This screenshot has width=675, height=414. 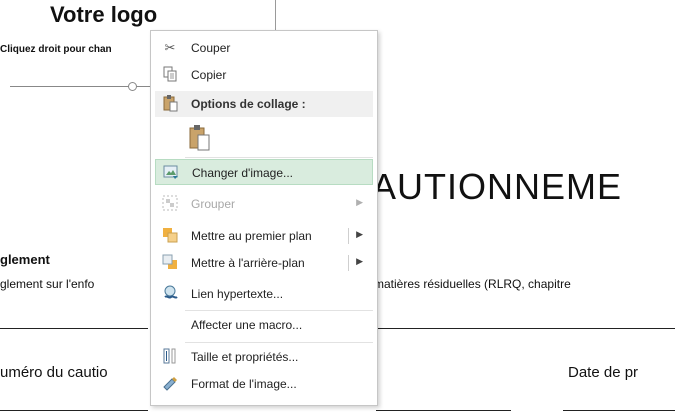 What do you see at coordinates (170, 294) in the screenshot?
I see `link-icon` at bounding box center [170, 294].